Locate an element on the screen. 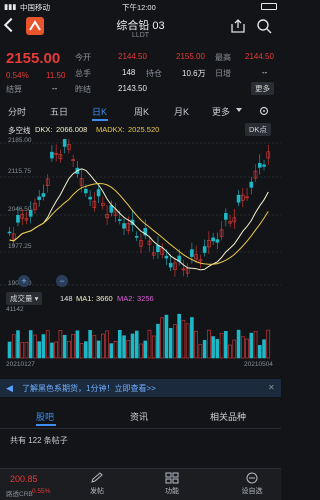 Image resolution: width=320 pixels, height=500 pixels. index-price: 200.85 is located at coordinates (24, 479).